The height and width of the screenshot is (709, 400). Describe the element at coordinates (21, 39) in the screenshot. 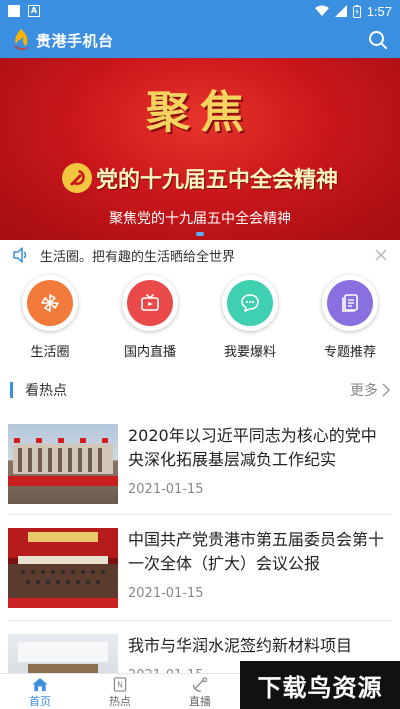

I see `app-logo-icon` at that location.